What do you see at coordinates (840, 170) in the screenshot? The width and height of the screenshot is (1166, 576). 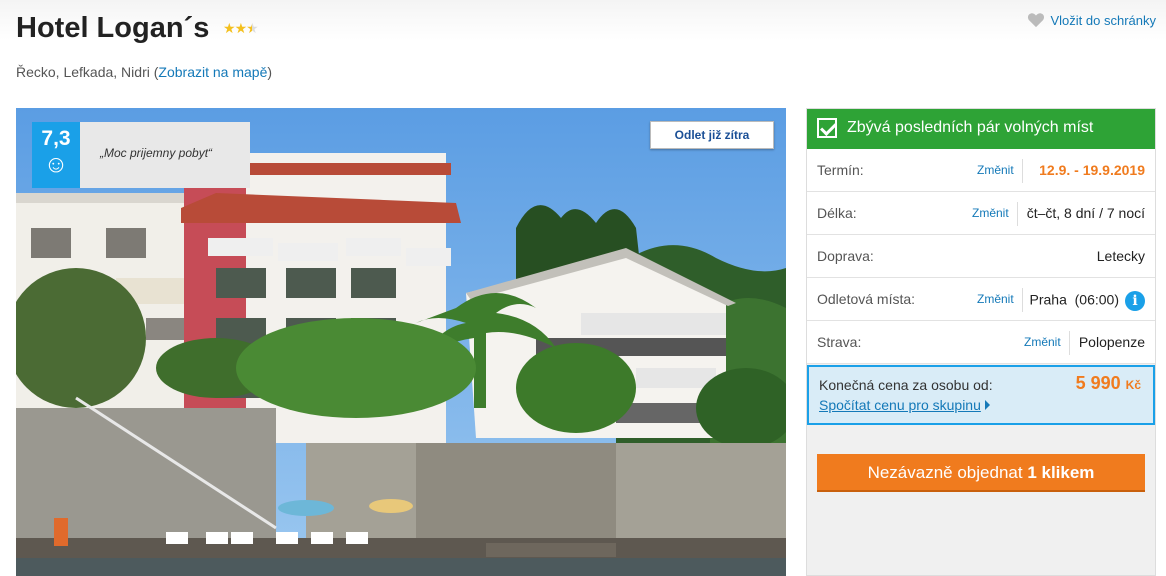 I see `detail-label: Termín:` at bounding box center [840, 170].